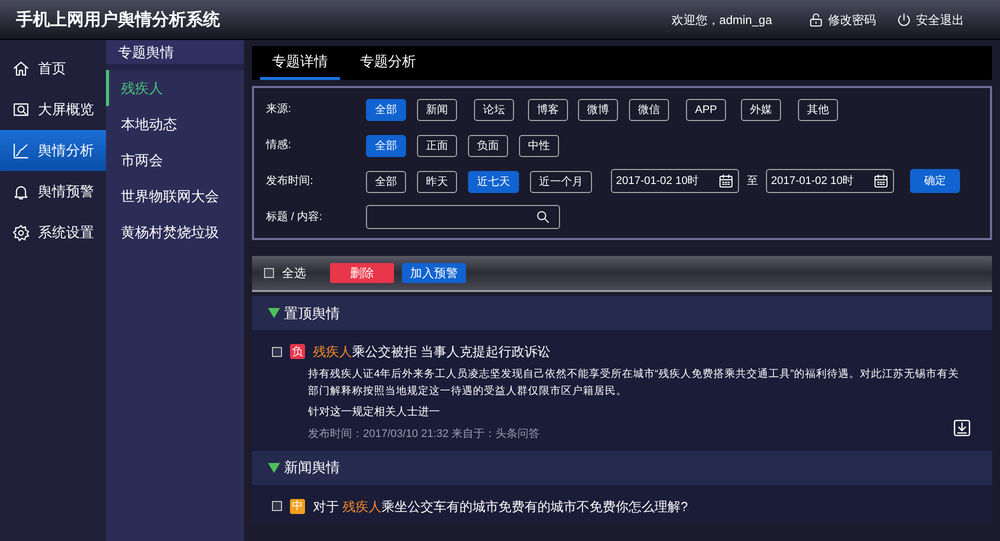  What do you see at coordinates (437, 146) in the screenshot?
I see `filter-option: 正面` at bounding box center [437, 146].